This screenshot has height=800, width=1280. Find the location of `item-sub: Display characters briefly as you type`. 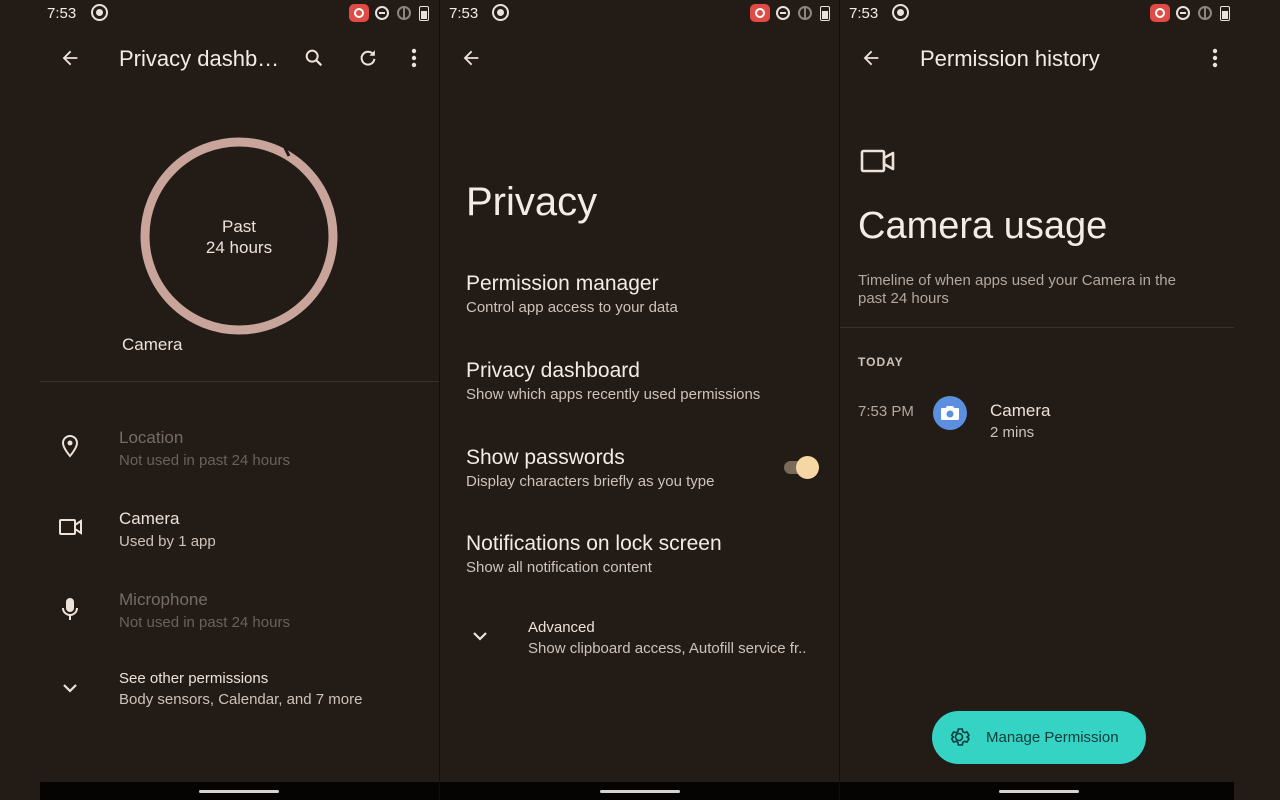

item-sub: Display characters briefly as you type is located at coordinates (590, 481).